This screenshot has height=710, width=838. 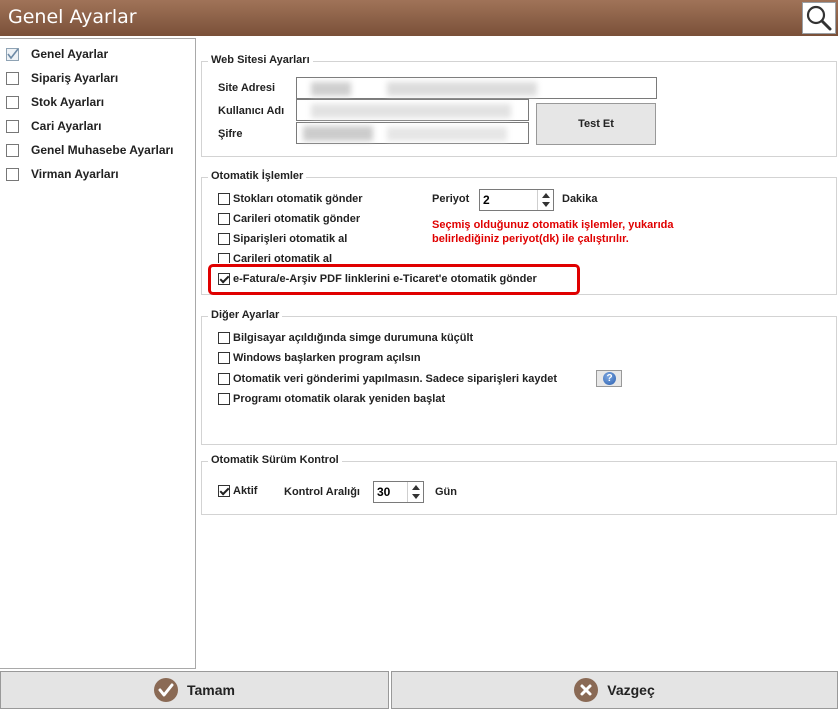 I want to click on interval-label: Kontrol Aralığı, so click(x=322, y=492).